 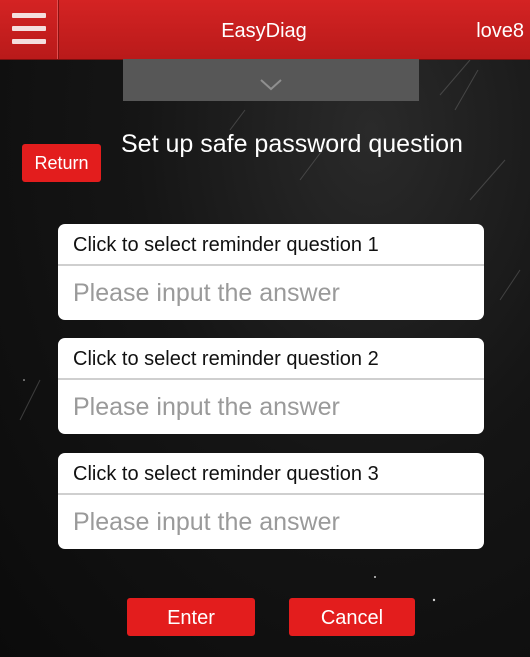 I want to click on app-header: EasyDiag love8, so click(x=265, y=30).